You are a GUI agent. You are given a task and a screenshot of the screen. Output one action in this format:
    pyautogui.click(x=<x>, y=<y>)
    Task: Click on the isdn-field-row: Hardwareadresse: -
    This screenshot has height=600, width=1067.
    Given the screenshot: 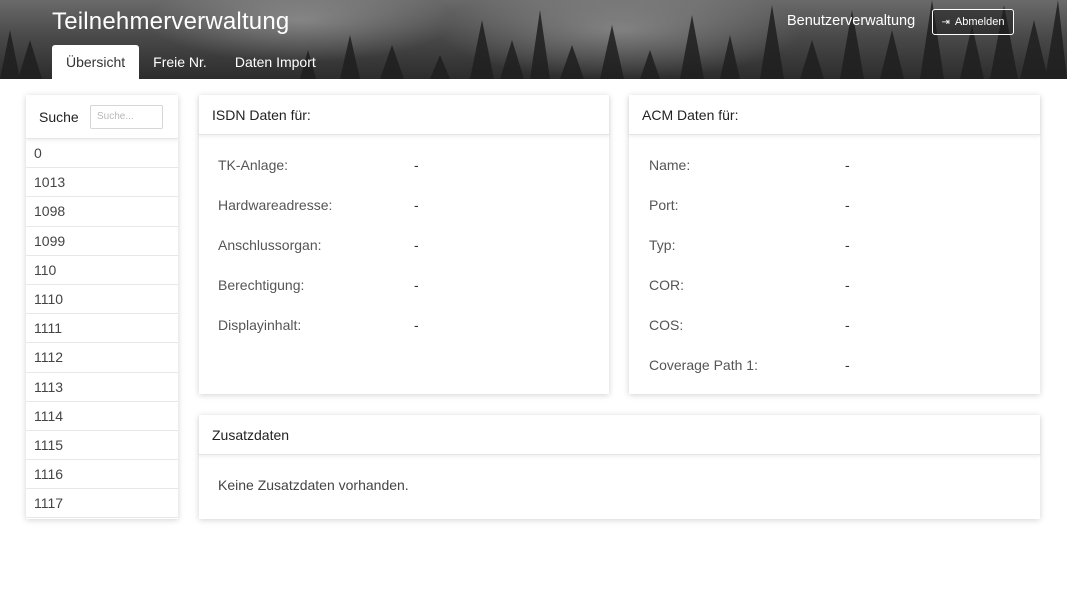 What is the action you would take?
    pyautogui.click(x=413, y=205)
    